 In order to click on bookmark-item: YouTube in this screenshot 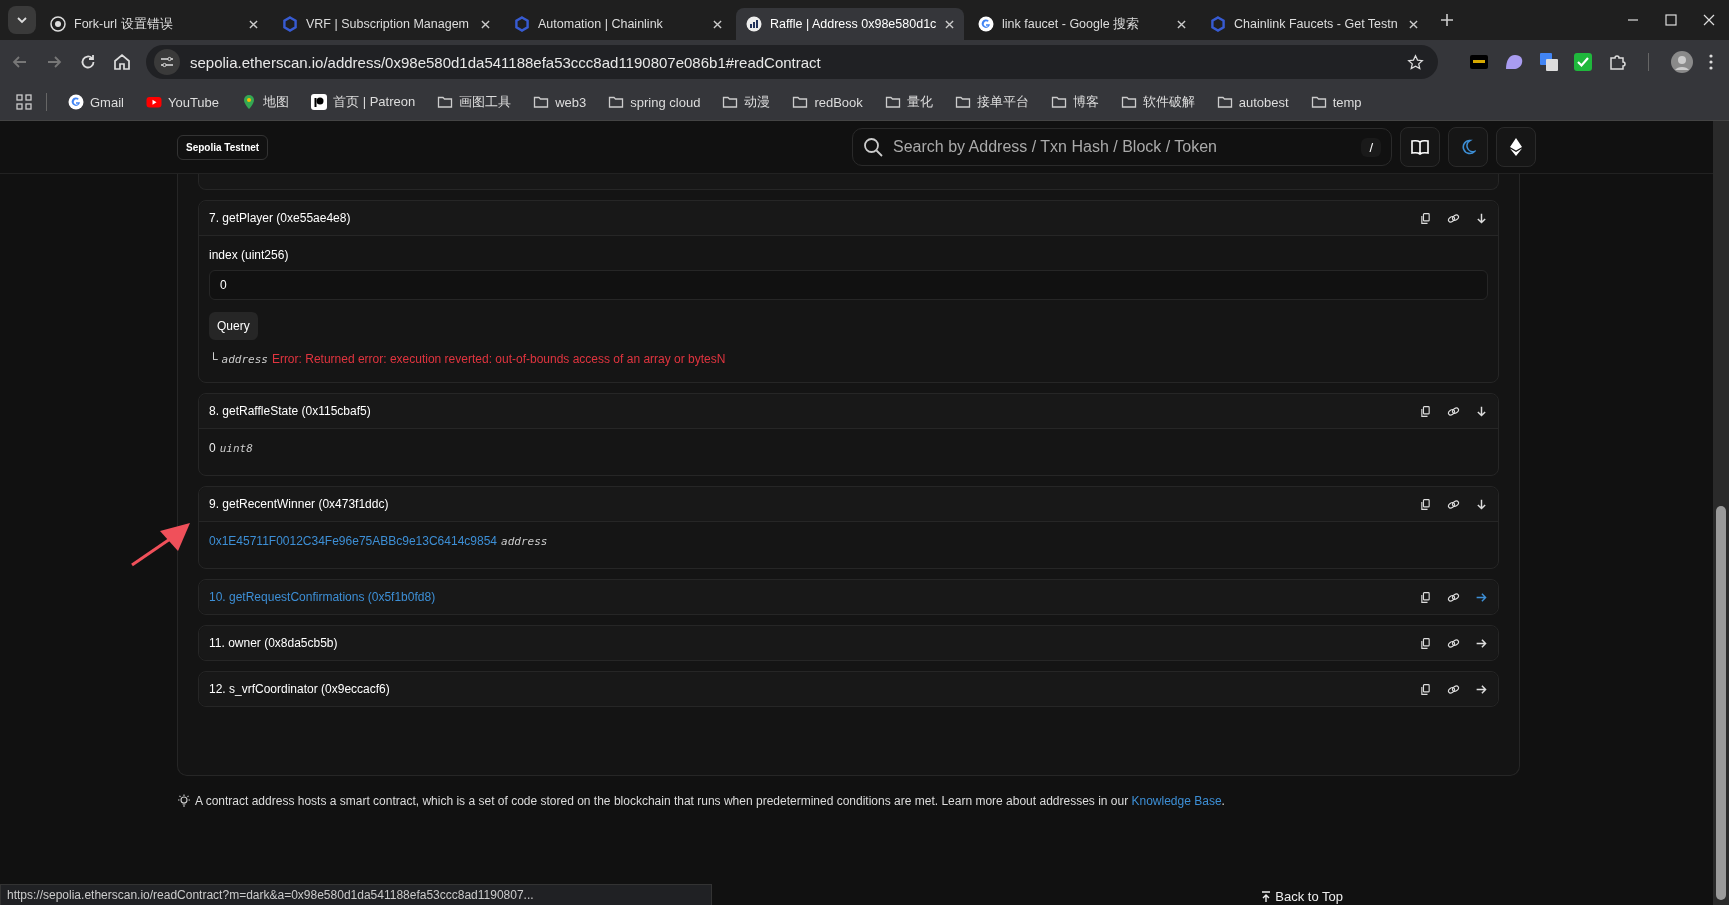, I will do `click(182, 102)`.